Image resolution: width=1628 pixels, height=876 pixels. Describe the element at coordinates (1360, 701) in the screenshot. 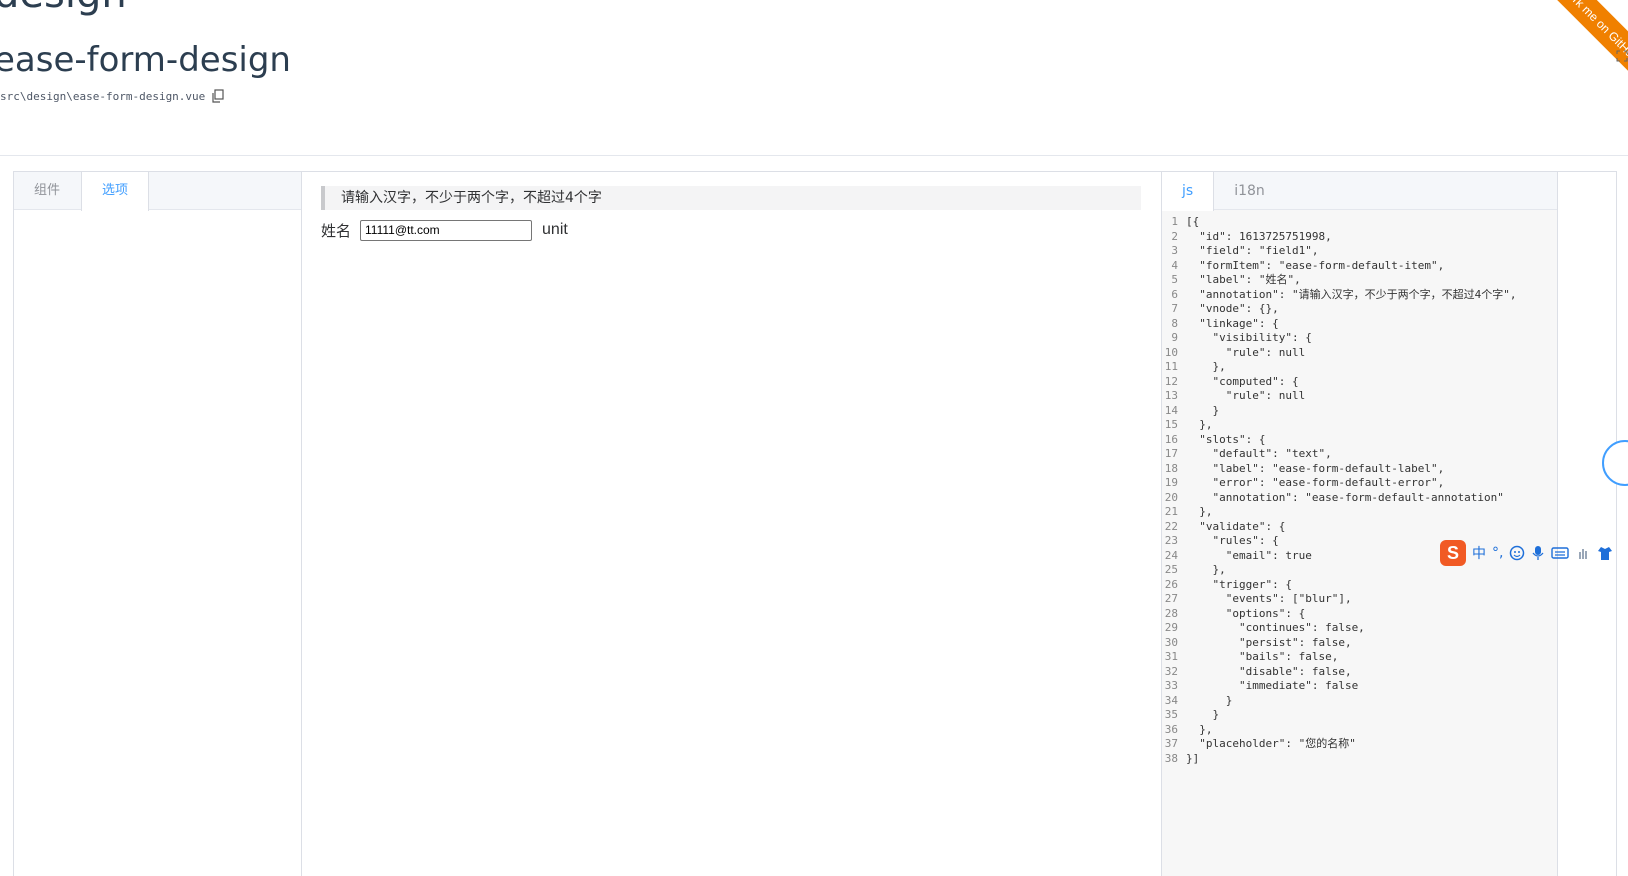

I see `code-line: 34 }` at that location.